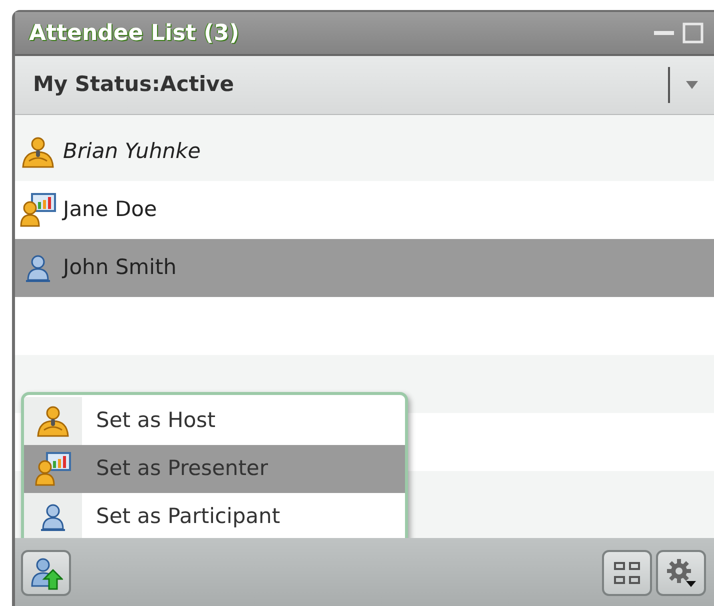  Describe the element at coordinates (110, 210) in the screenshot. I see `attendee-name: Jane Doe` at that location.